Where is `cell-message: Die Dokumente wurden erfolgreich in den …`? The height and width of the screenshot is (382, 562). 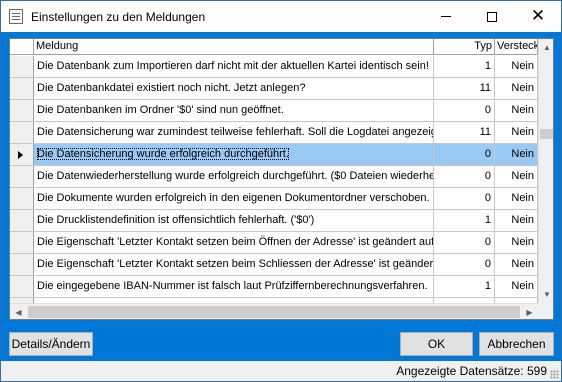 cell-message: Die Dokumente wurden erfolgreich in den … is located at coordinates (234, 198).